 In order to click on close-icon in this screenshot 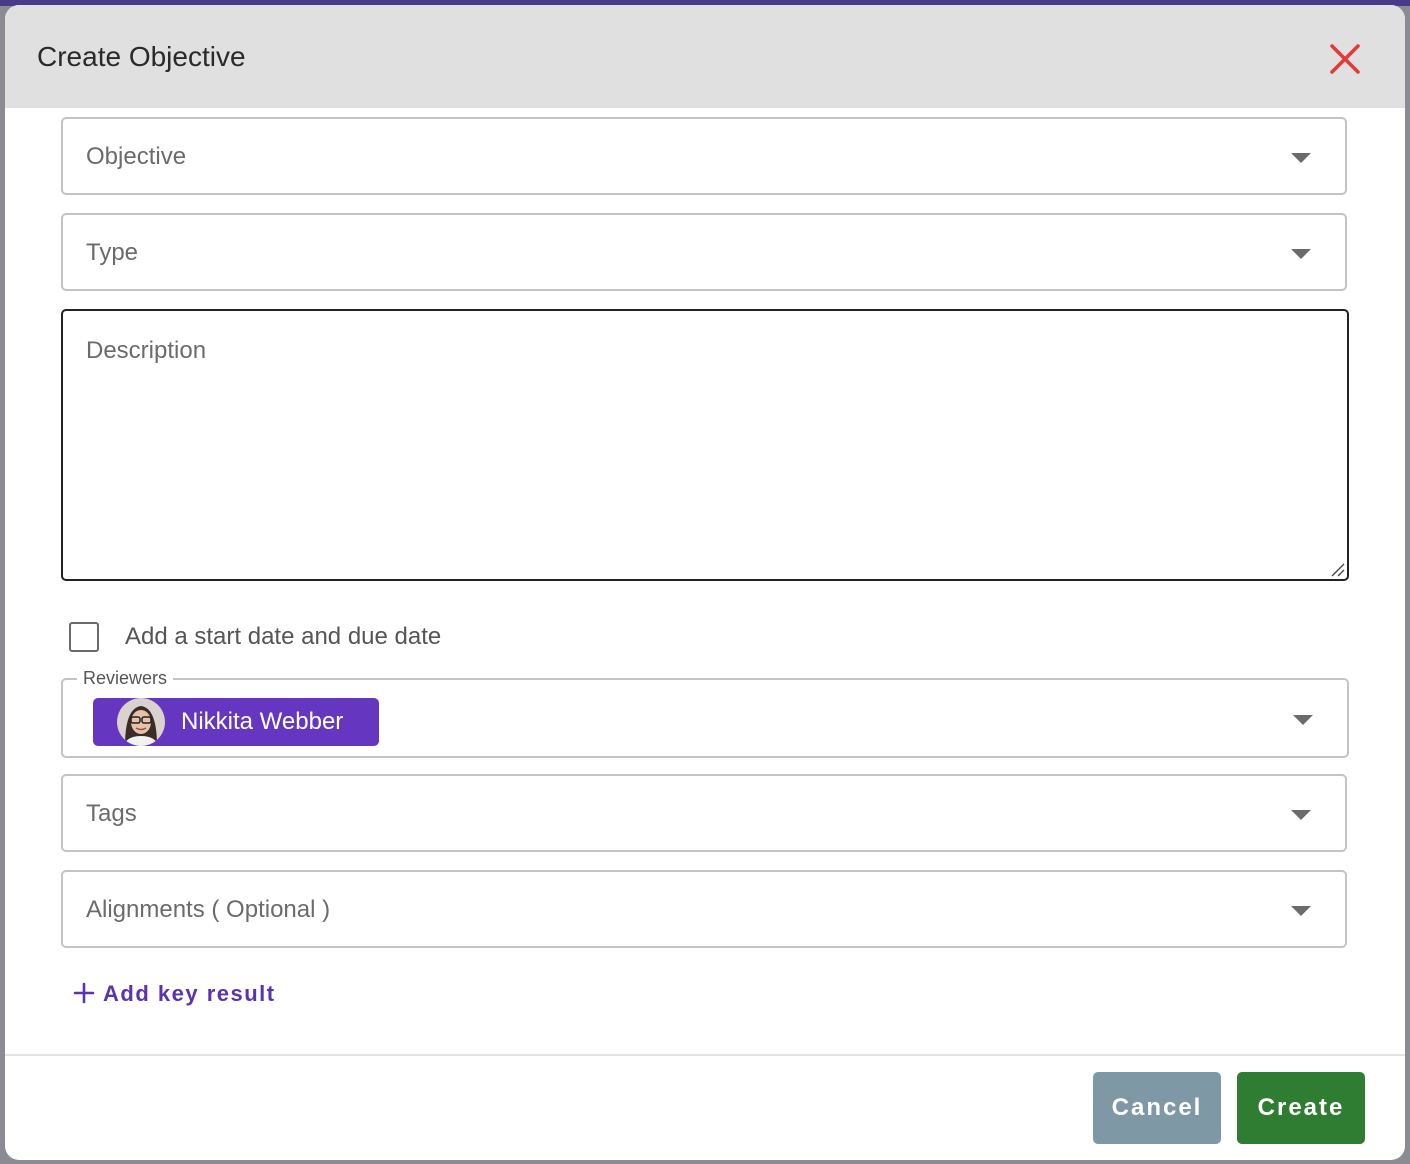, I will do `click(1345, 59)`.